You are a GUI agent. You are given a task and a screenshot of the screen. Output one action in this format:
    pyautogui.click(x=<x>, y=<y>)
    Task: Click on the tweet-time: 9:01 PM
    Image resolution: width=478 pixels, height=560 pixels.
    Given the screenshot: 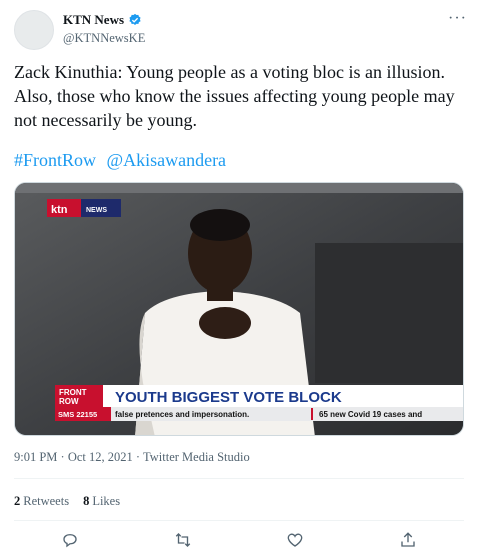 What is the action you would take?
    pyautogui.click(x=35, y=457)
    